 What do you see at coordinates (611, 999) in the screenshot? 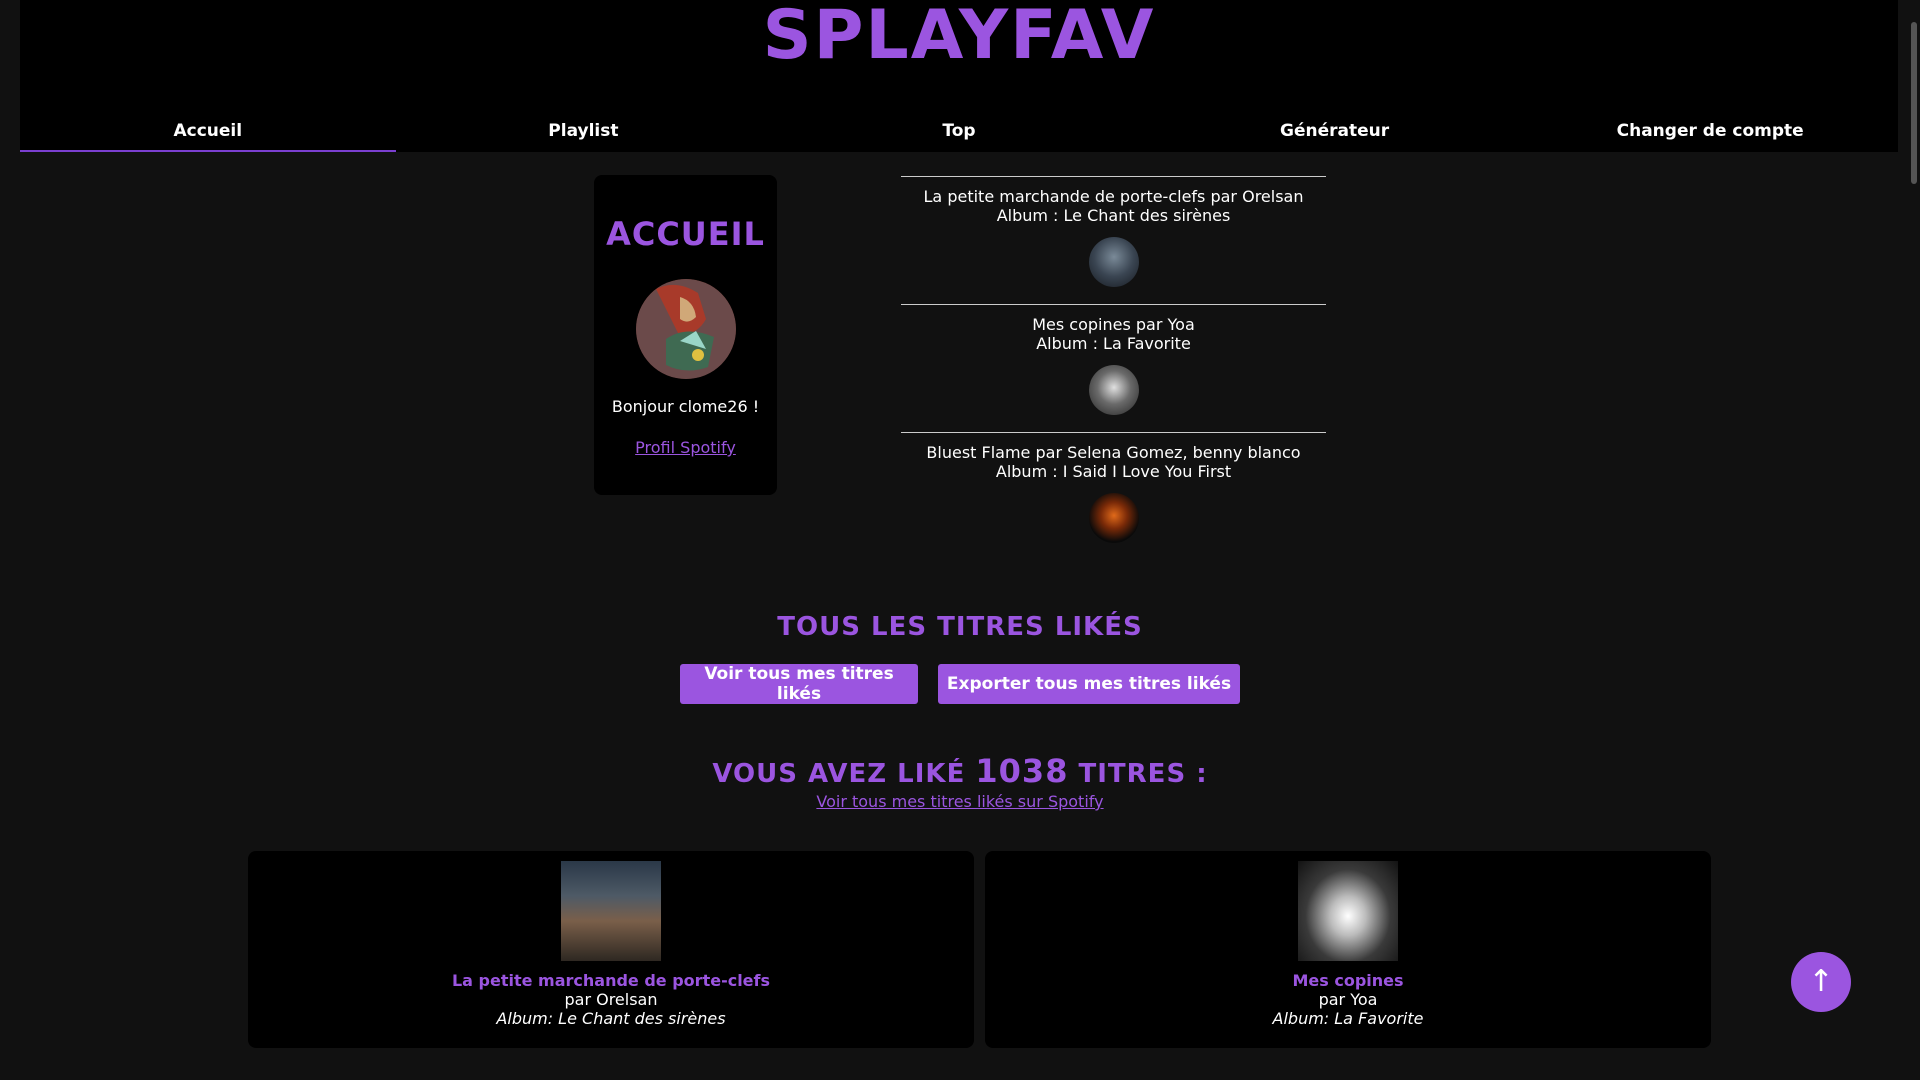
I see `track-artist: par Orelsan` at bounding box center [611, 999].